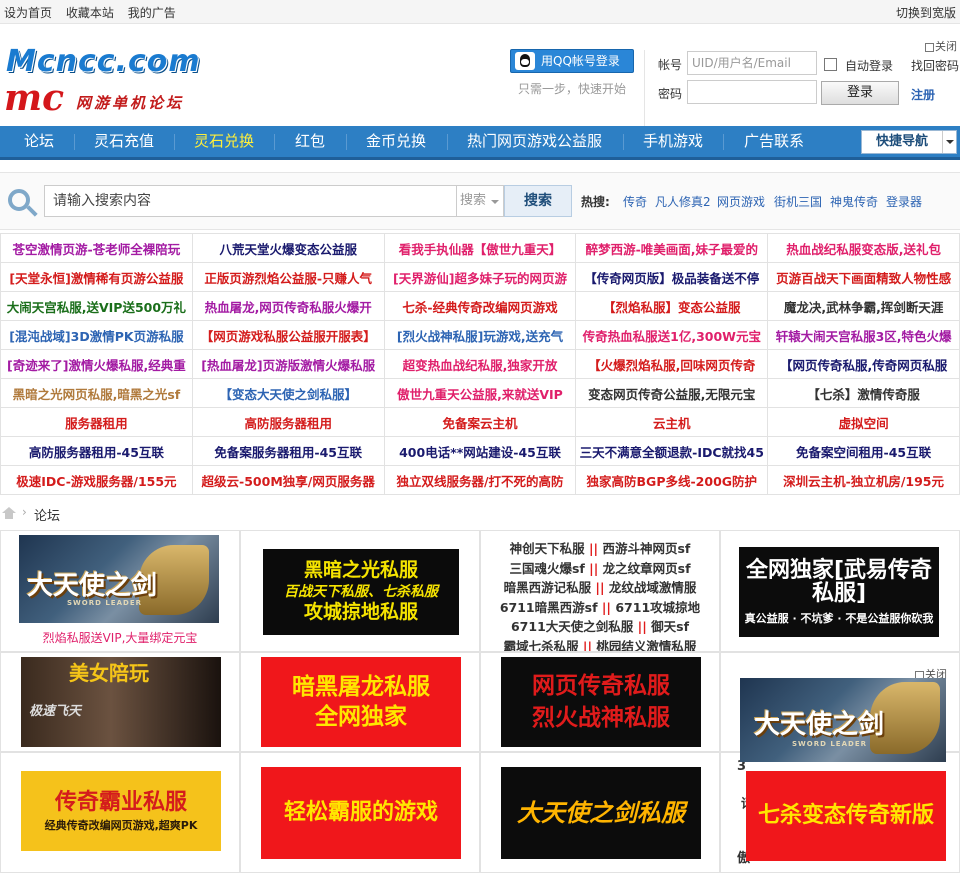 The width and height of the screenshot is (960, 873). Describe the element at coordinates (830, 64) in the screenshot. I see `auto-login-checkbox` at that location.